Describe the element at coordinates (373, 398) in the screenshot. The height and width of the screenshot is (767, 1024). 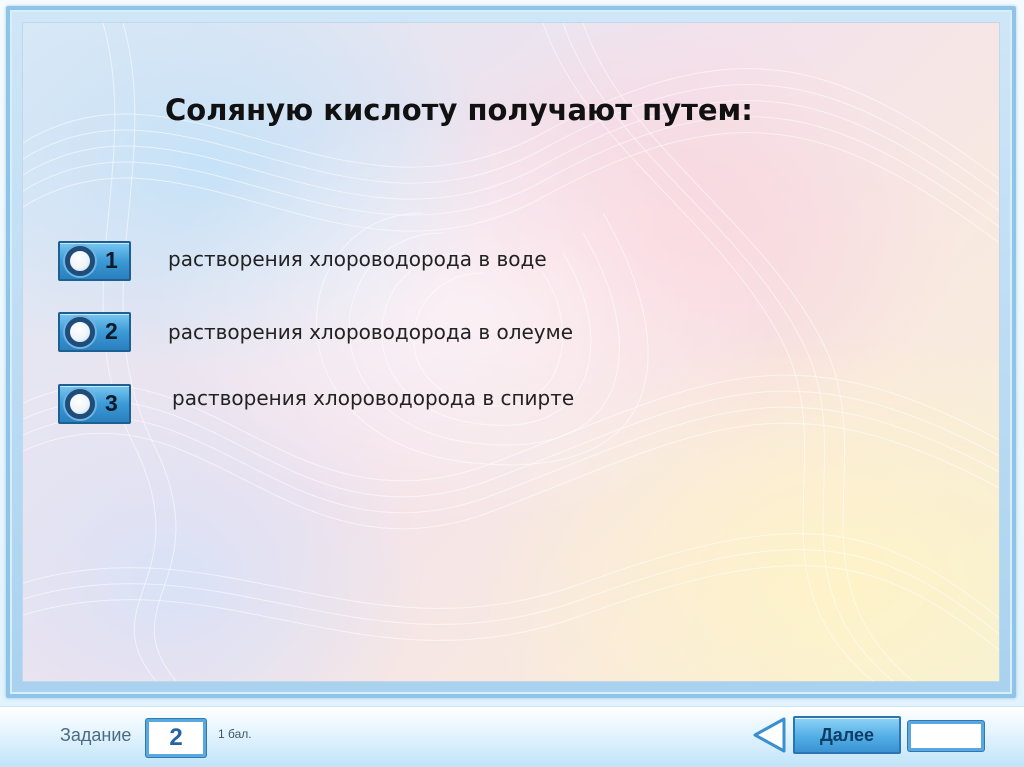
I see `option-3-text: растворения хлороводорода в спирте` at that location.